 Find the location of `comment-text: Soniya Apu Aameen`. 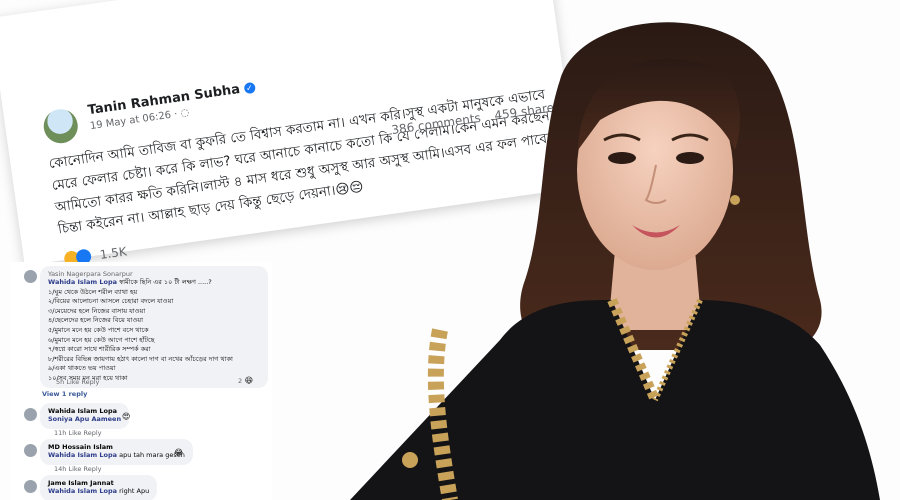

comment-text: Soniya Apu Aameen is located at coordinates (85, 419).